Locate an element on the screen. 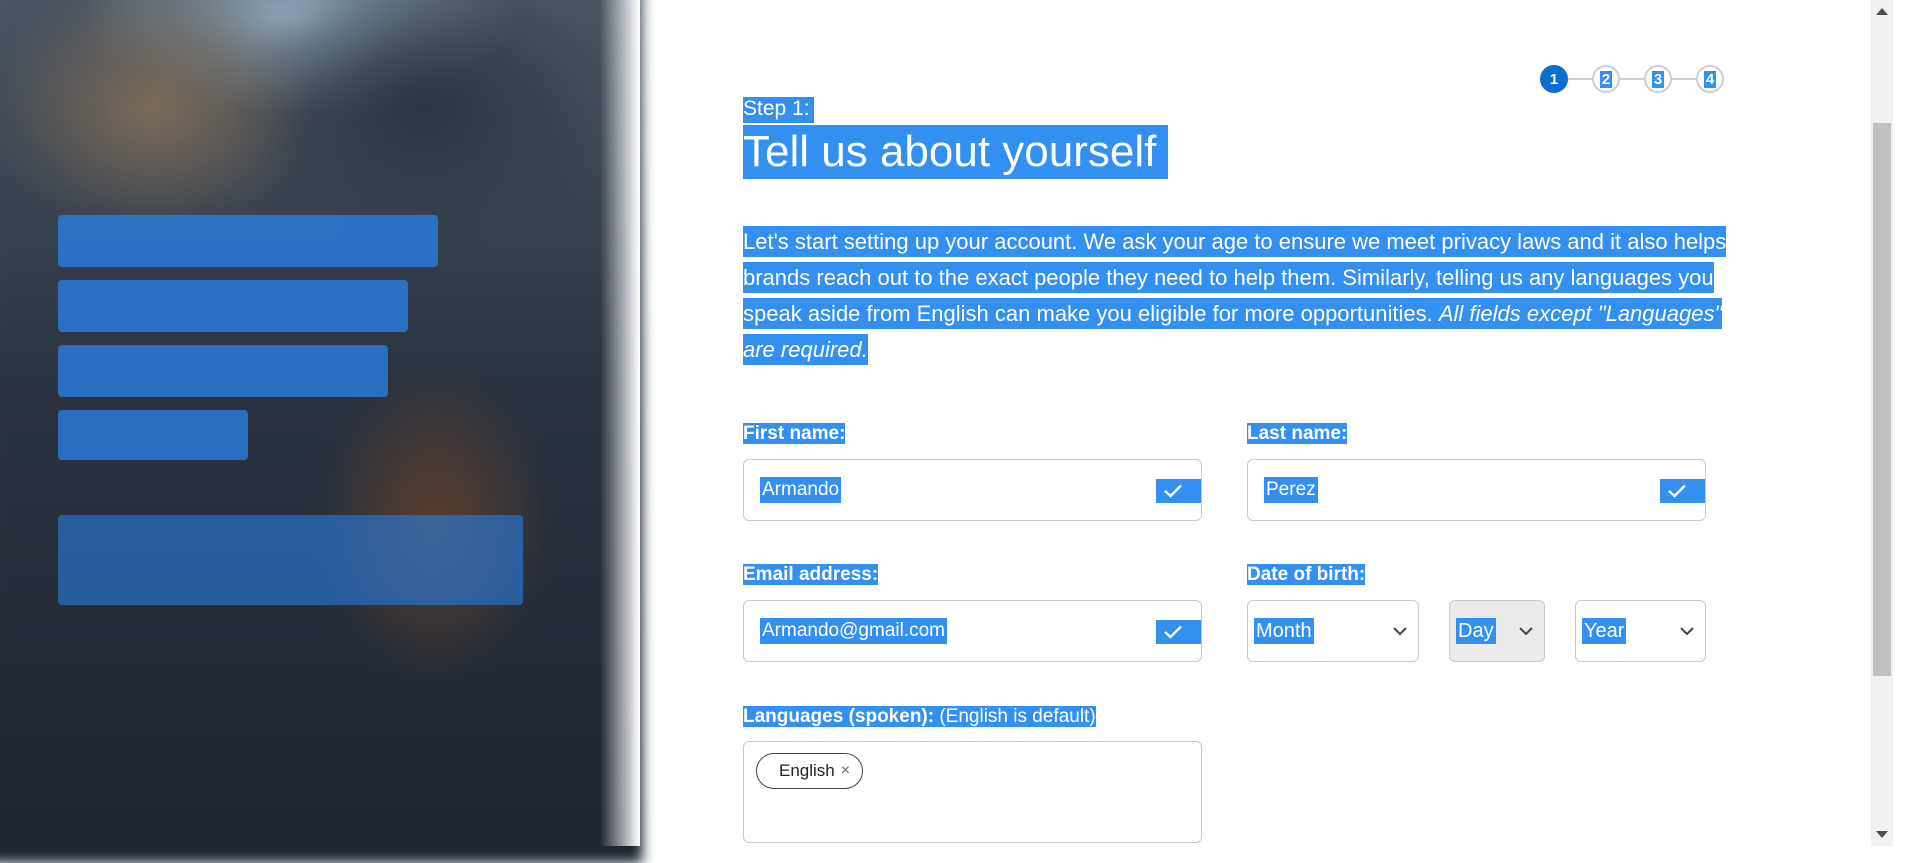 The width and height of the screenshot is (1920, 863). first-name-value: Armando is located at coordinates (801, 490).